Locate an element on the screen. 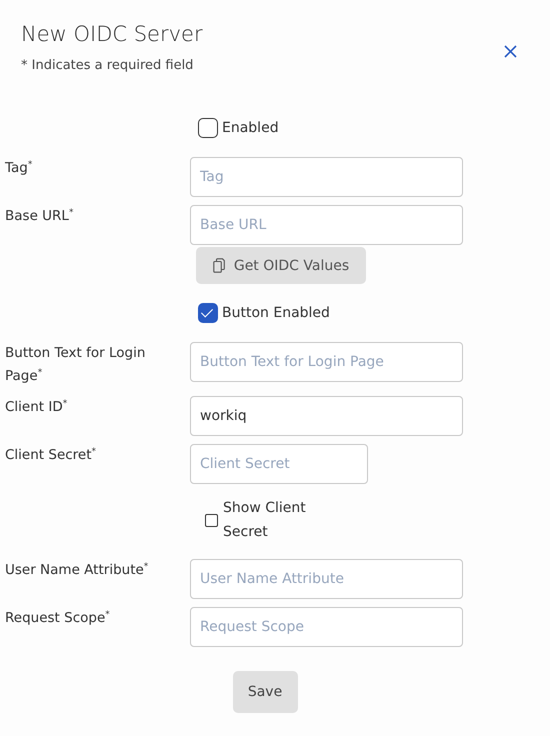 The height and width of the screenshot is (736, 550). input-field: Tag is located at coordinates (326, 177).